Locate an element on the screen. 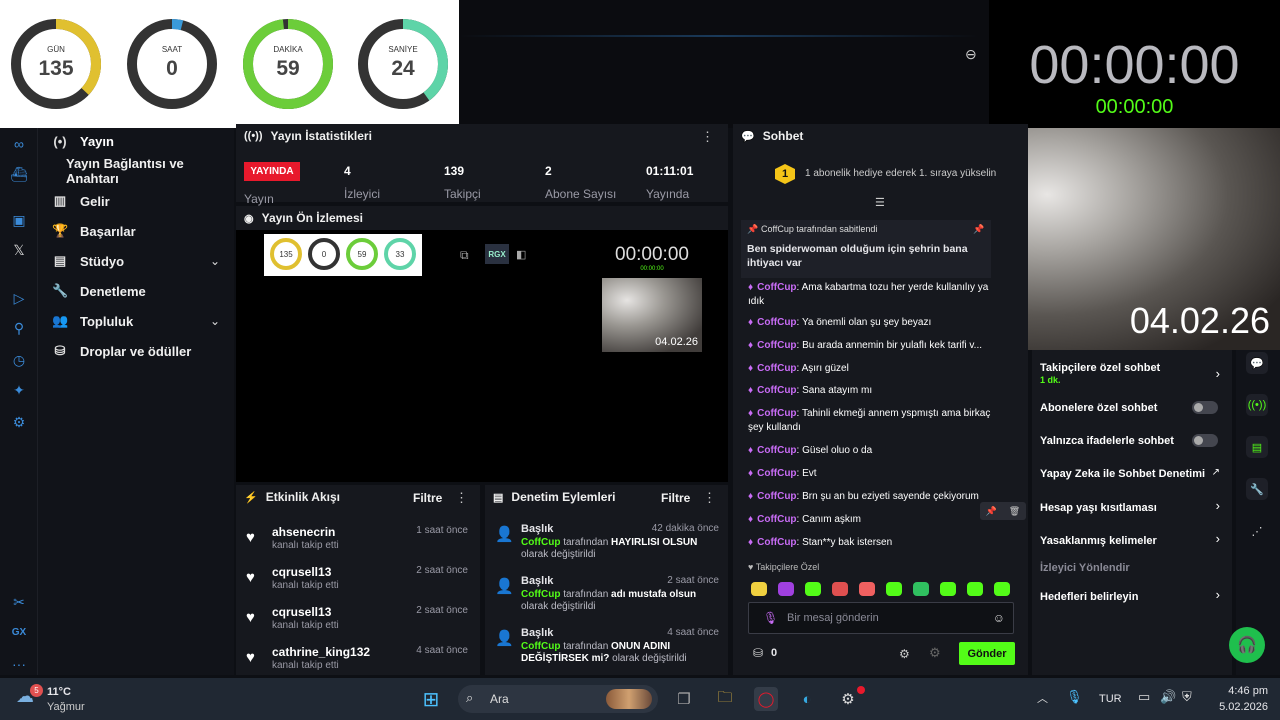 This screenshot has width=1280, height=720. broadcast-icon: ((•)) is located at coordinates (1257, 405).